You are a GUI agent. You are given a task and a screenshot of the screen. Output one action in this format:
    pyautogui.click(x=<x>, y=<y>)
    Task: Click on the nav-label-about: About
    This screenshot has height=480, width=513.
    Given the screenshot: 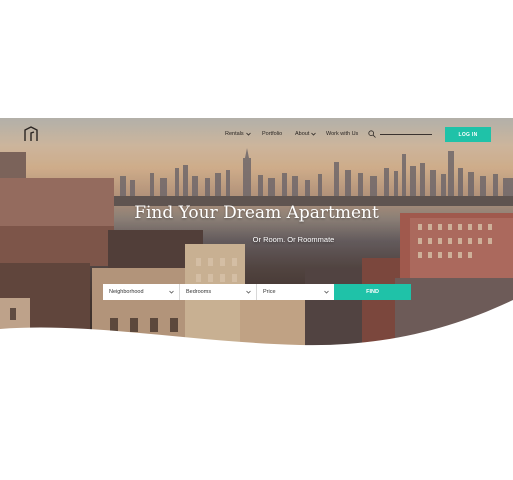 What is the action you would take?
    pyautogui.click(x=302, y=134)
    